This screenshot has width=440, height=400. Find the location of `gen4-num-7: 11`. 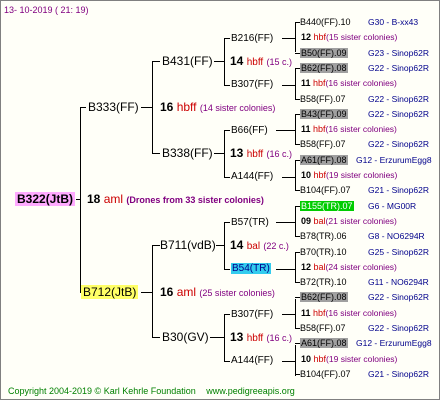

gen4-num-7: 11 is located at coordinates (306, 129).